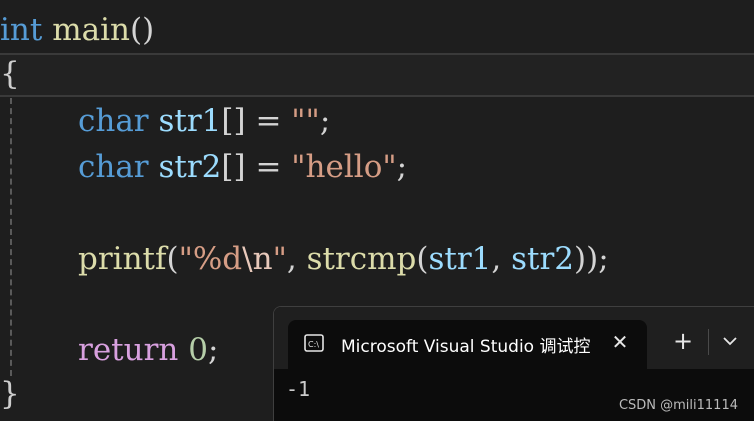  Describe the element at coordinates (198, 350) in the screenshot. I see `number-literal: 0` at that location.